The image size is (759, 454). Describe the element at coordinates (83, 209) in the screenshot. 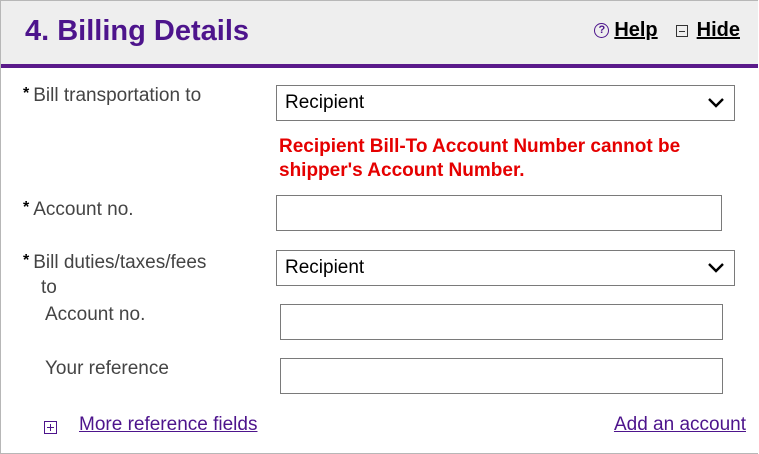

I see `account-no-label-text: Account no.` at that location.